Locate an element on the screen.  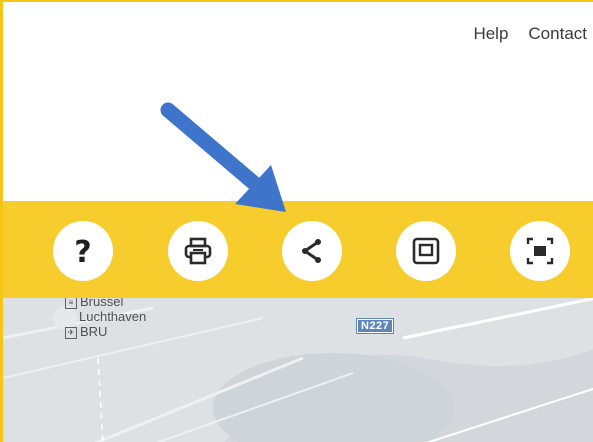
question-mark-icon: ? is located at coordinates (82, 252).